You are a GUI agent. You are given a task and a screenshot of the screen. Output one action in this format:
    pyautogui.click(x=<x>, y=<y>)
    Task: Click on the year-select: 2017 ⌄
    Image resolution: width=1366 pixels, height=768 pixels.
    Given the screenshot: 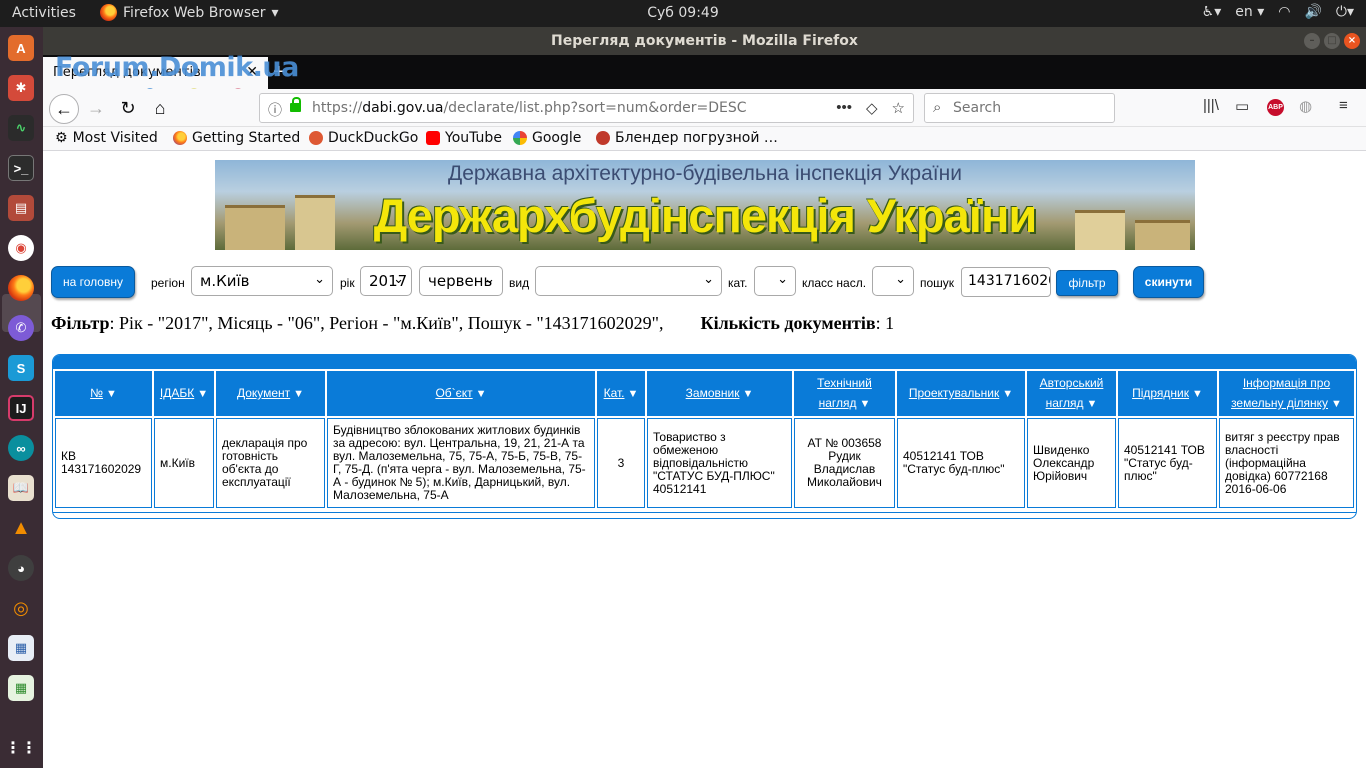 What is the action you would take?
    pyautogui.click(x=386, y=281)
    